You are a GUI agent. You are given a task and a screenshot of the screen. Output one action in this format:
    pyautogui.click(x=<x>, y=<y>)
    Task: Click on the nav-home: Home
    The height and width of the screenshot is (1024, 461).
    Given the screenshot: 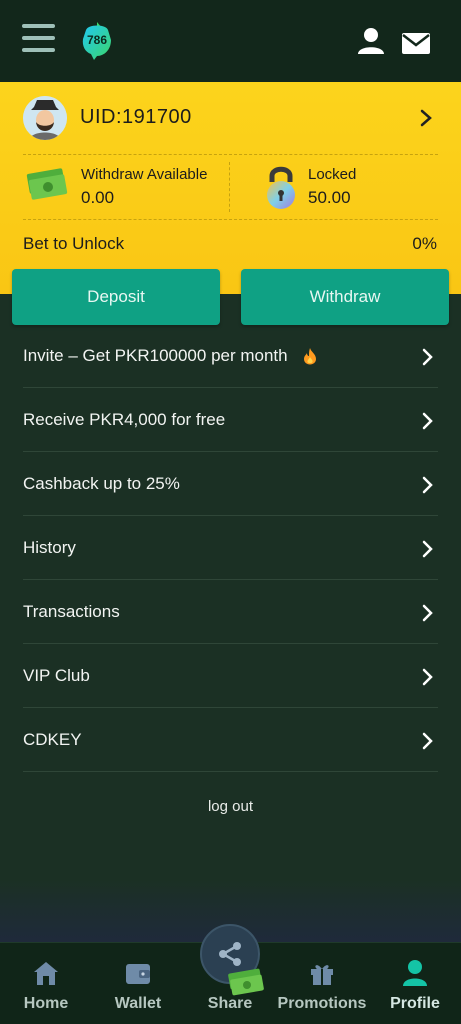 What is the action you would take?
    pyautogui.click(x=46, y=983)
    